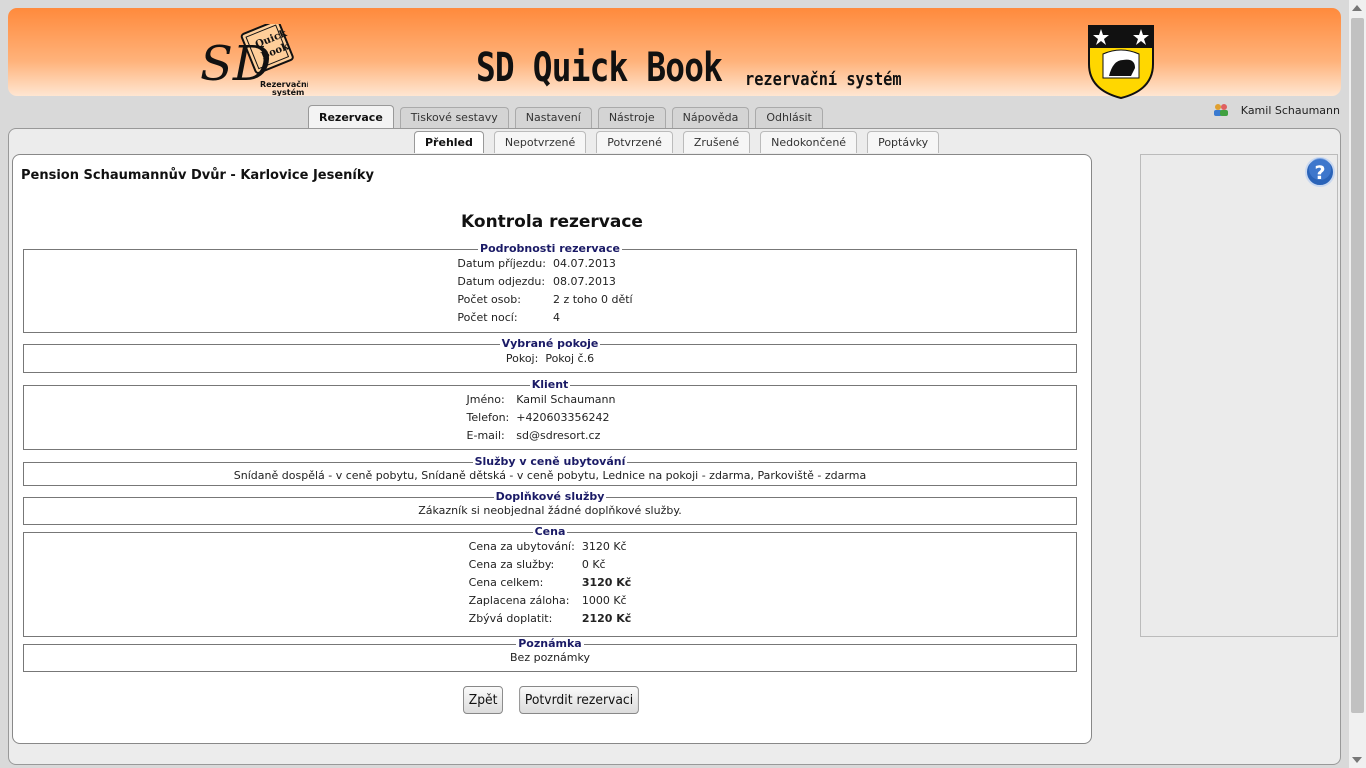 This screenshot has width=1366, height=768. I want to click on scroll-down-arrow-icon, so click(1357, 760).